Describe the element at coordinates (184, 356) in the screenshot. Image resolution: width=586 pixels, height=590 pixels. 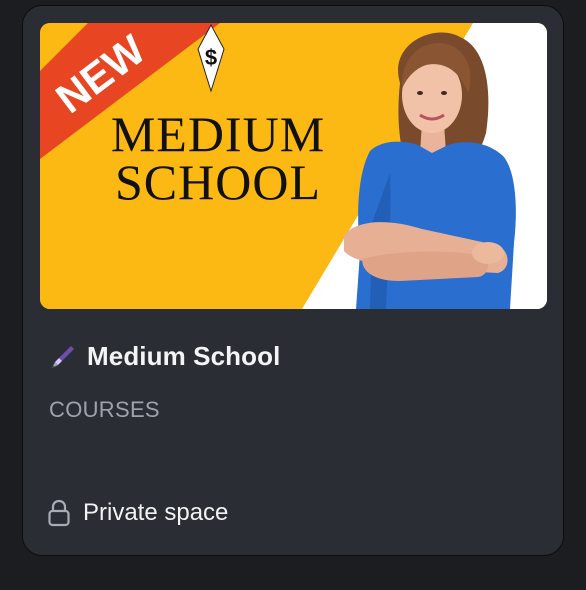
I see `space-title: Medium School` at that location.